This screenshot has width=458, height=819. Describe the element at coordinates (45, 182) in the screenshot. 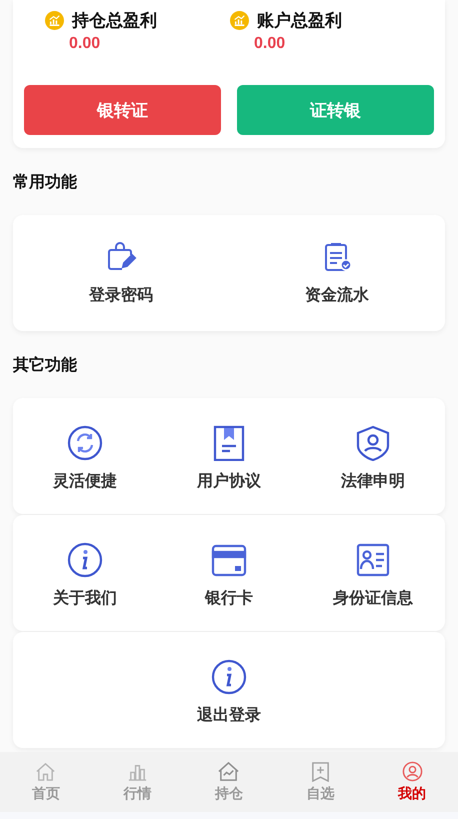

I see `section-title: 常用功能` at that location.